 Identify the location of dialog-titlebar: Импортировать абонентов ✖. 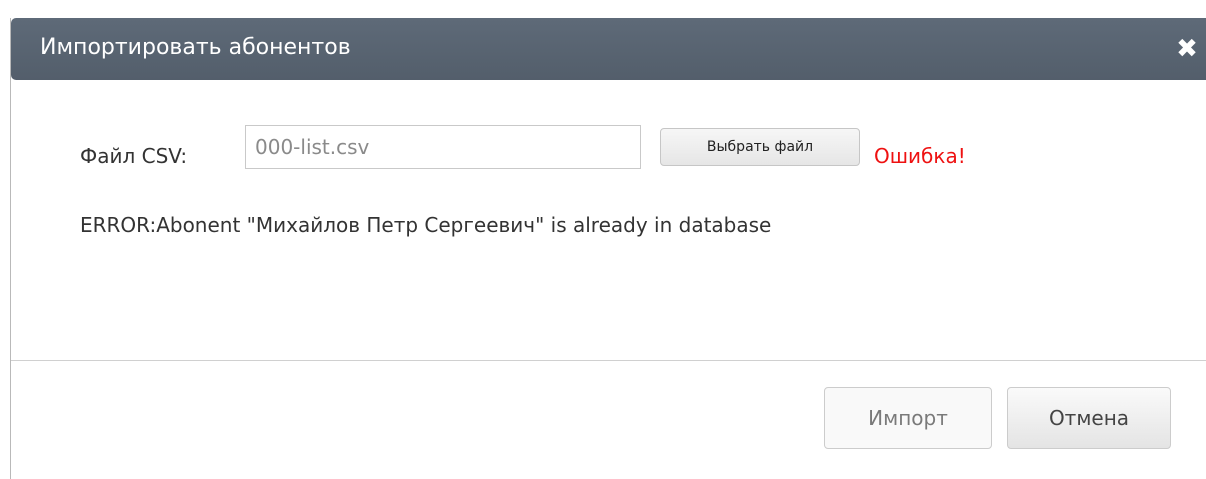
(608, 49).